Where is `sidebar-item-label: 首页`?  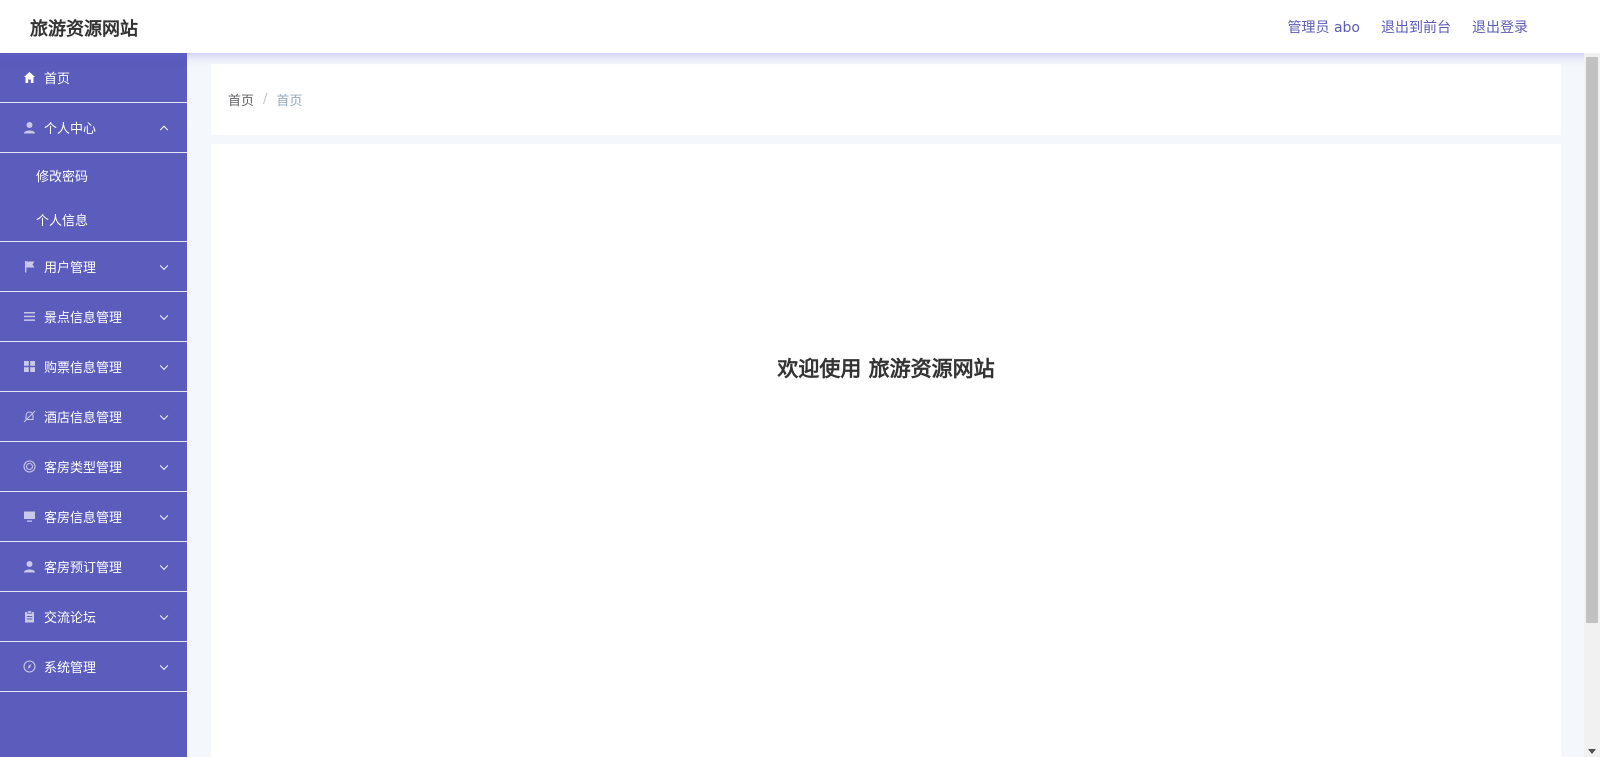
sidebar-item-label: 首页 is located at coordinates (57, 79).